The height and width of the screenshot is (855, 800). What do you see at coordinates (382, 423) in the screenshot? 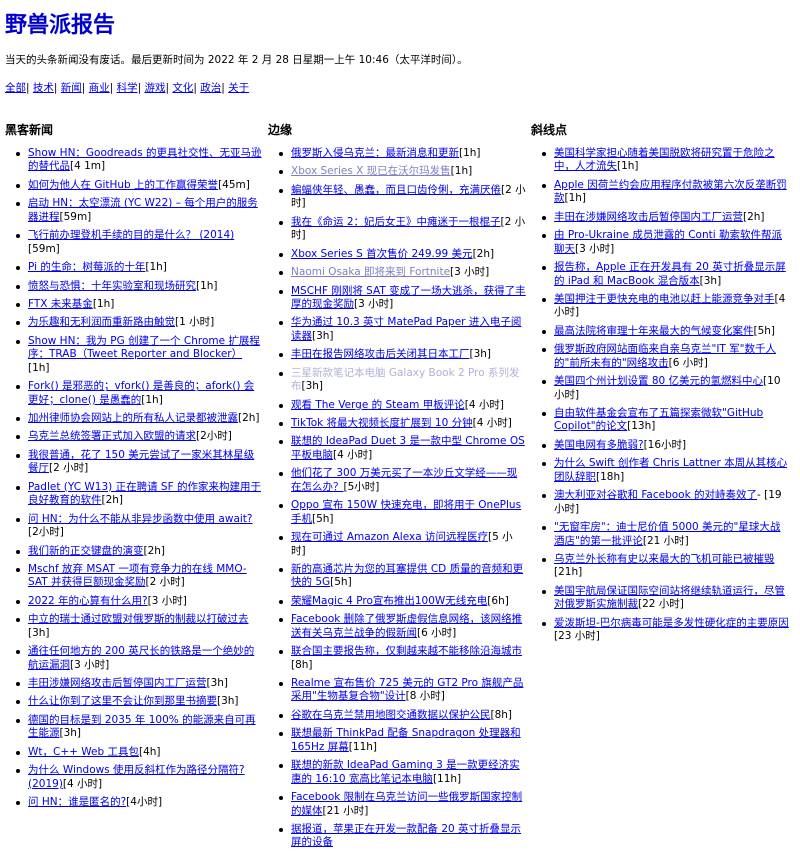
I see `headline-link: TikTok 将最大视频长度扩展到 10 分钟` at bounding box center [382, 423].